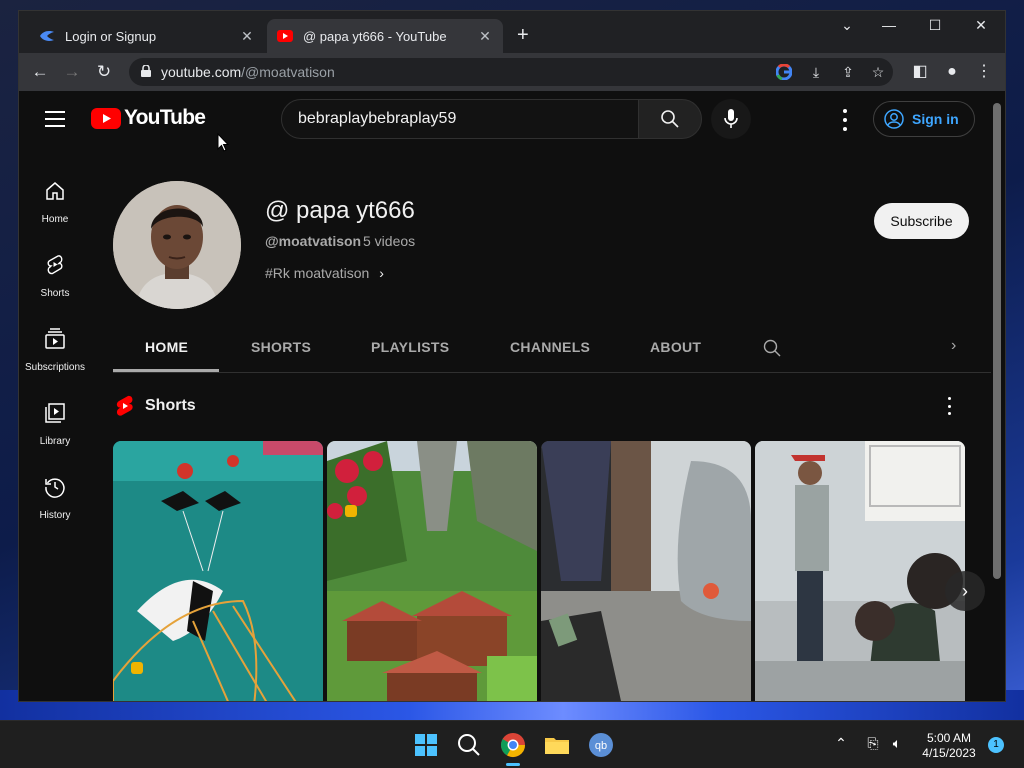 The width and height of the screenshot is (1024, 768). Describe the element at coordinates (935, 119) in the screenshot. I see `sign-in-label: Sign in` at that location.